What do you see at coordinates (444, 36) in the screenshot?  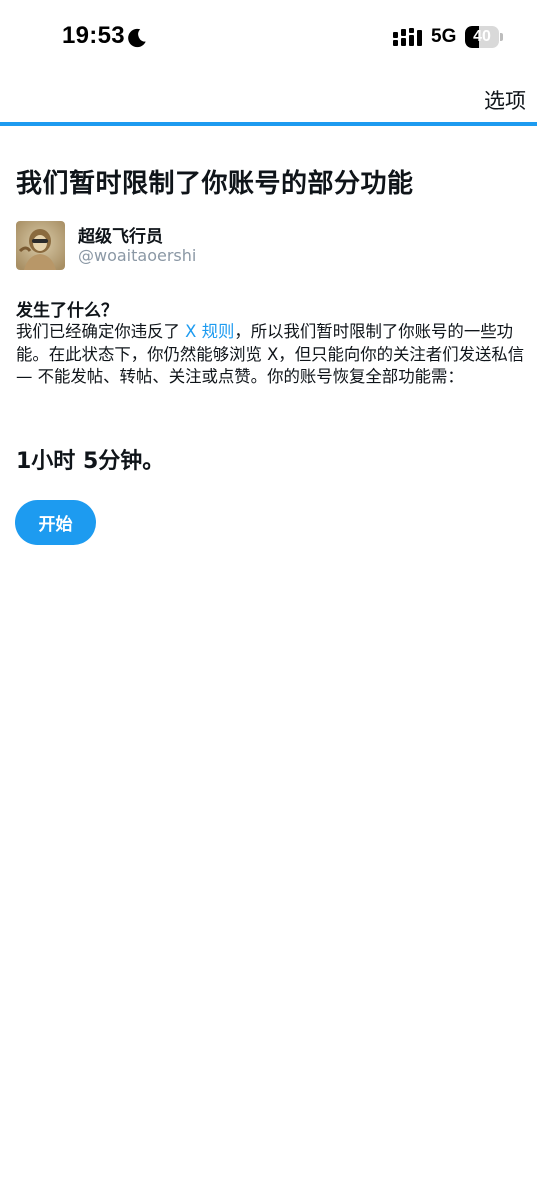 I see `network-label: 5G` at bounding box center [444, 36].